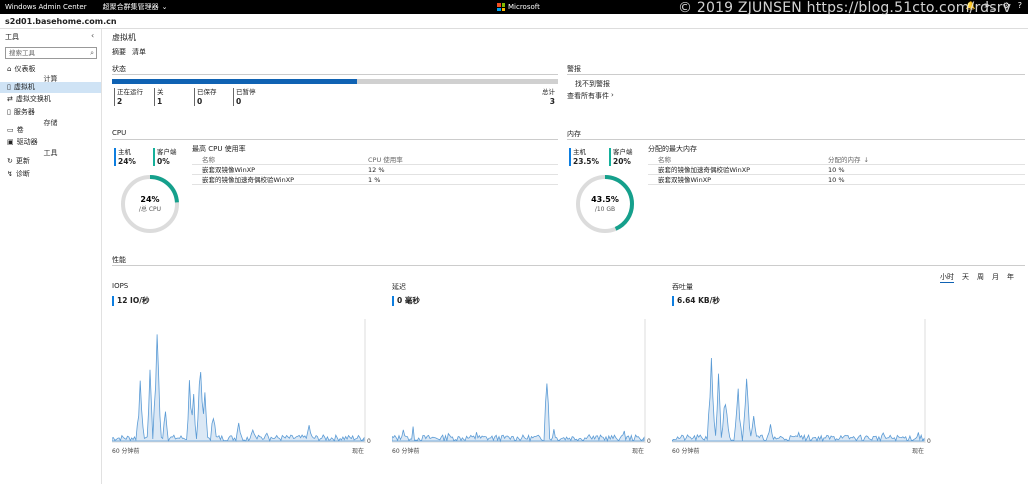  I want to click on ring-value: 43.5%, so click(605, 199).